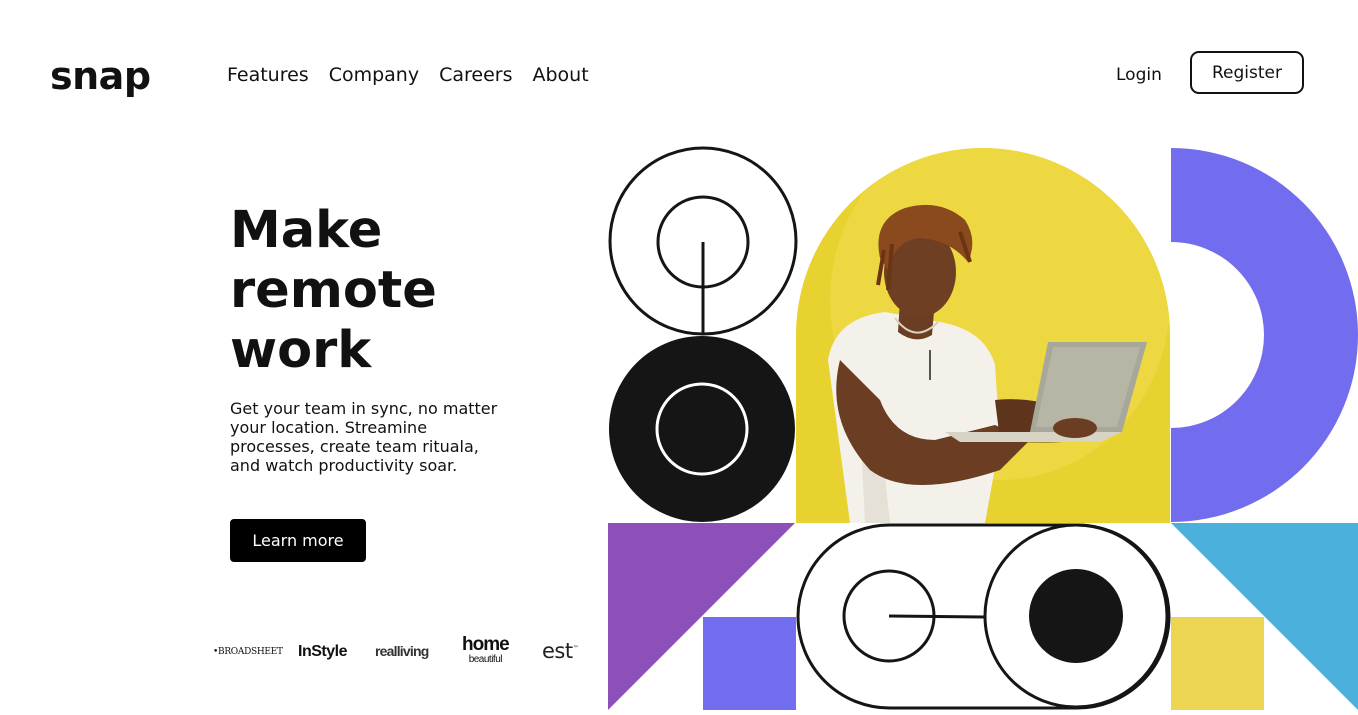 The image size is (1358, 715). Describe the element at coordinates (1264, 335) in the screenshot. I see `indigo-half-donut` at that location.